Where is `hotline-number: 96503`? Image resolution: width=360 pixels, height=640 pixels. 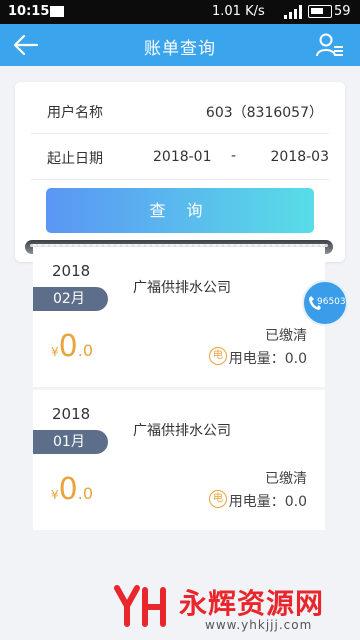
hotline-number: 96503 is located at coordinates (331, 302).